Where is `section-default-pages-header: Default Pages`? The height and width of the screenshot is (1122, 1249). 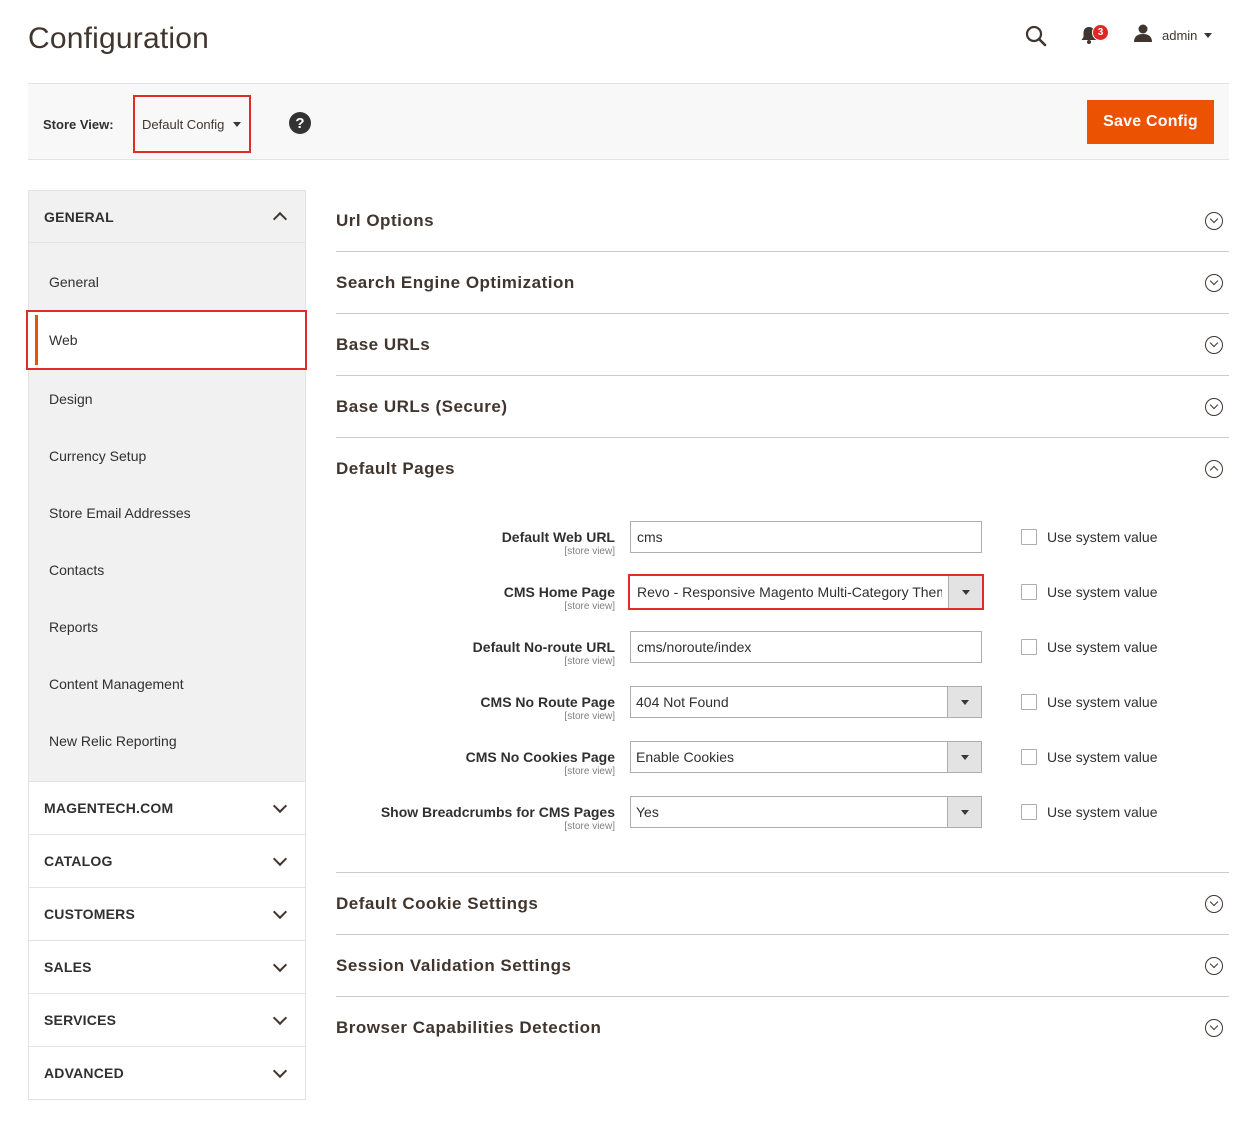 section-default-pages-header: Default Pages is located at coordinates (782, 469).